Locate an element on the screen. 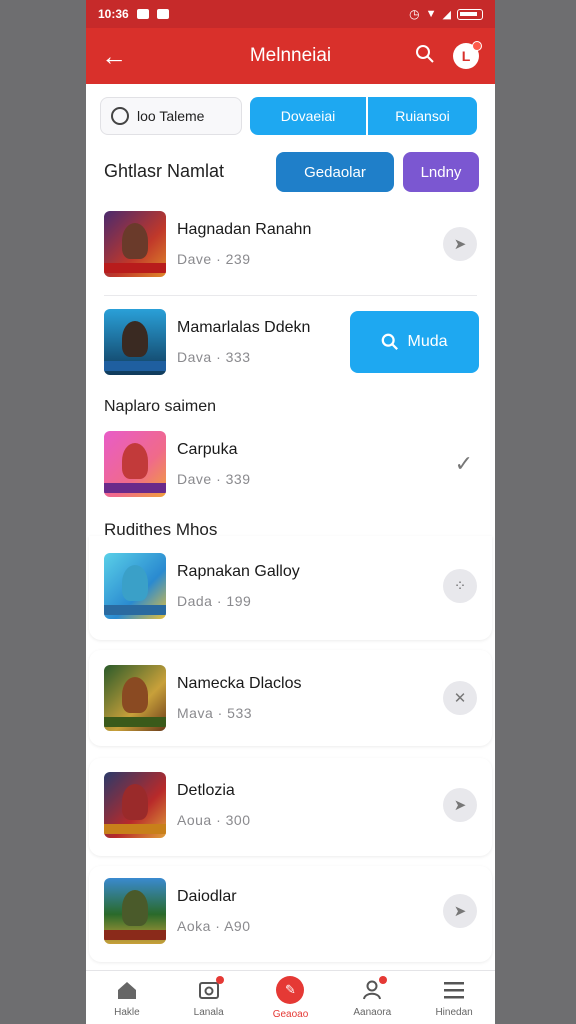 The height and width of the screenshot is (1024, 576). search-button: Muda is located at coordinates (414, 342).